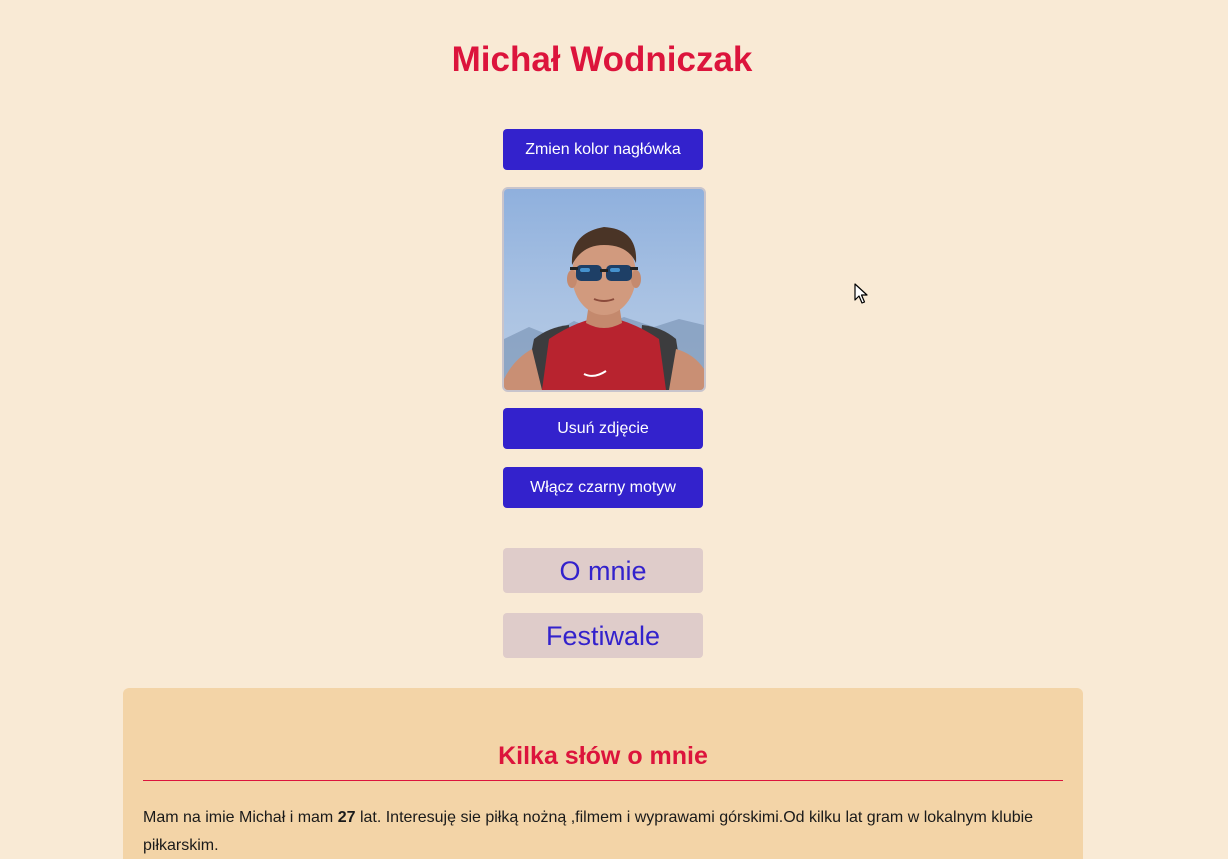 The height and width of the screenshot is (859, 1228). I want to click on remove-photo-button: Usuń zdjęcie, so click(603, 428).